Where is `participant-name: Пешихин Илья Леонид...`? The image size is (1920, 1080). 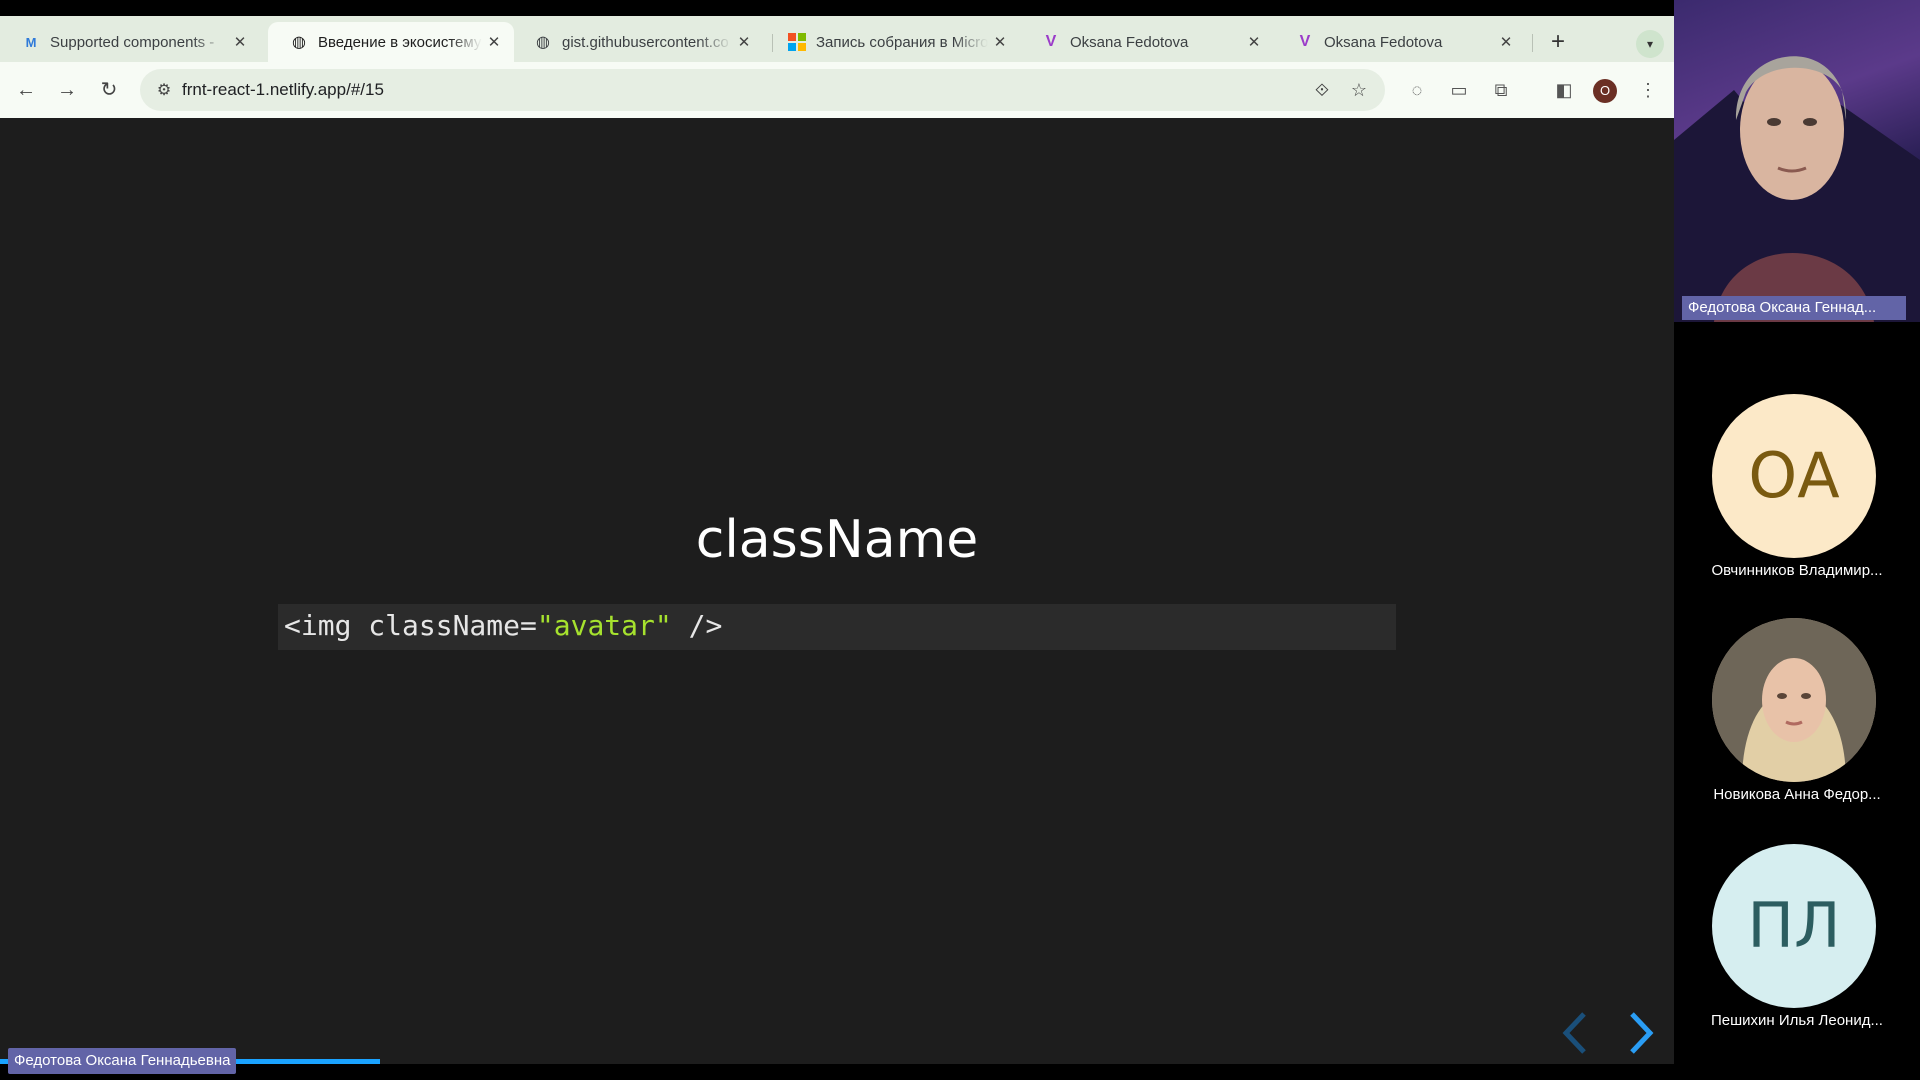 participant-name: Пешихин Илья Леонид... is located at coordinates (1797, 1020).